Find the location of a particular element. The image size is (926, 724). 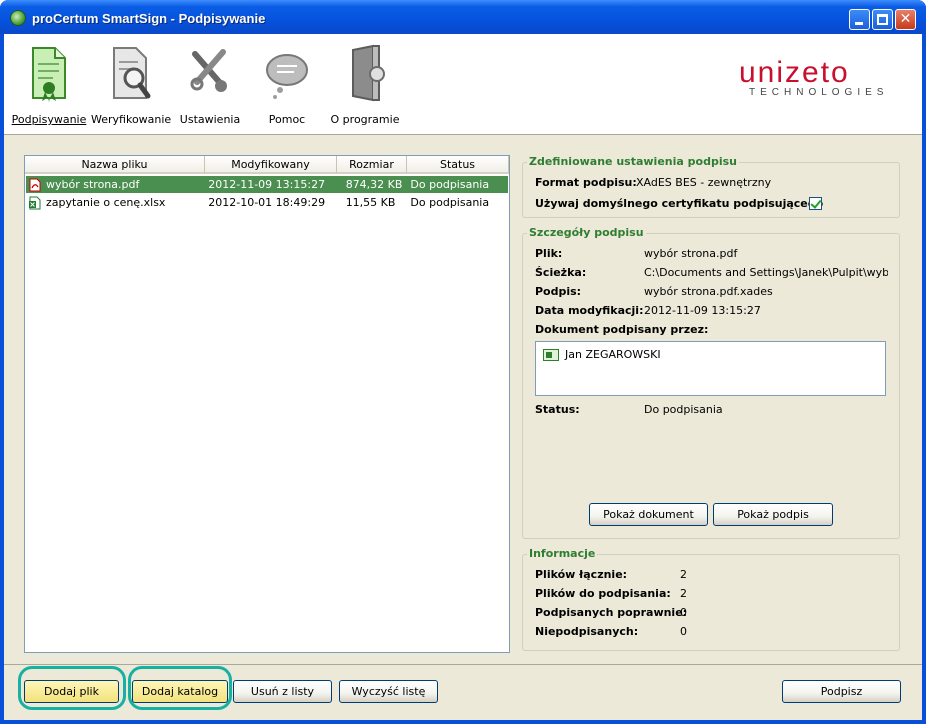

add-file-button: Dodaj plik is located at coordinates (71, 691).